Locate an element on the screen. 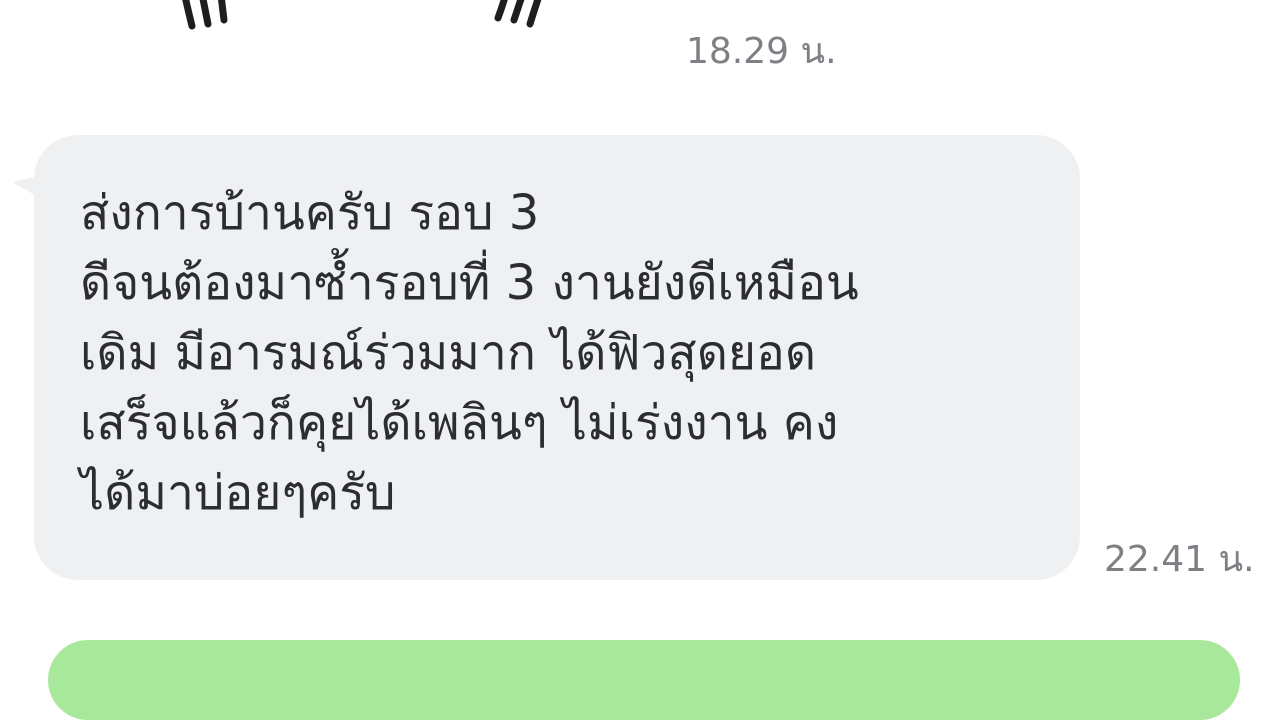 The width and height of the screenshot is (1280, 720). hand-drawn-sticker-icon is located at coordinates (362, 15).